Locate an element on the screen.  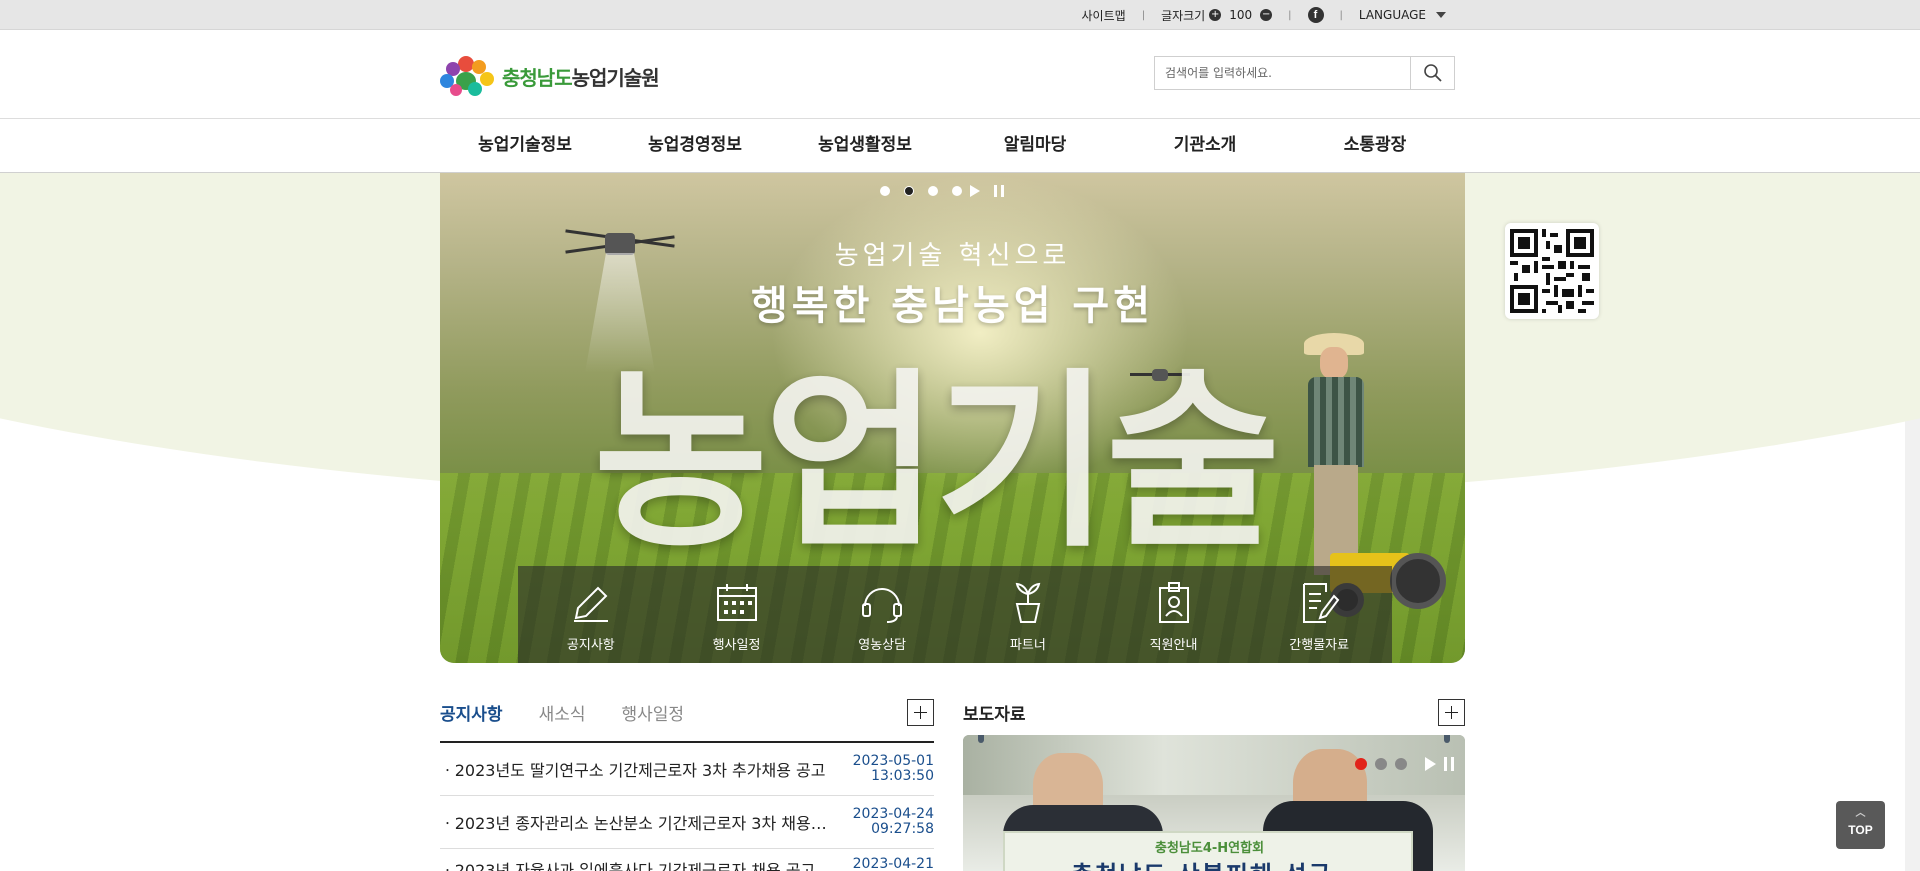
slider-handle-right is located at coordinates (1447, 739).